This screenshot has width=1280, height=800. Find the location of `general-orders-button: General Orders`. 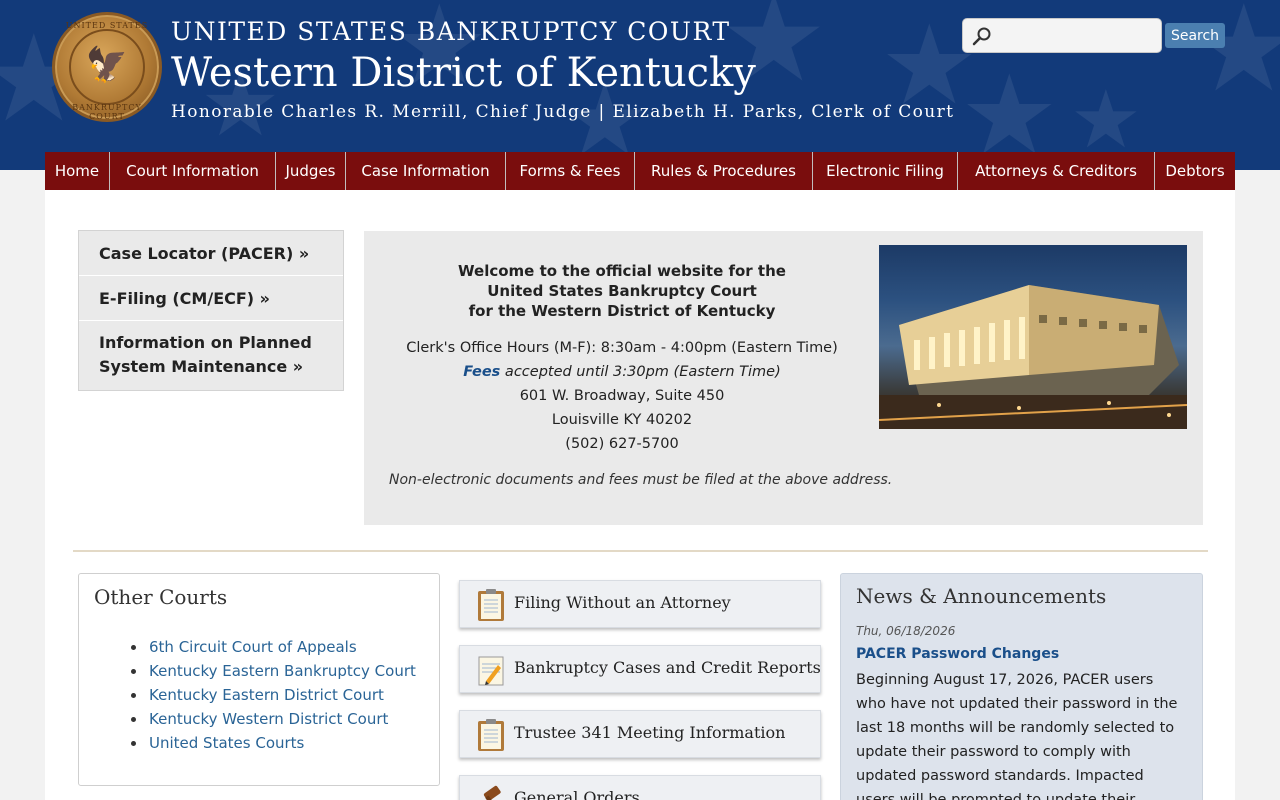

general-orders-button: General Orders is located at coordinates (640, 787).